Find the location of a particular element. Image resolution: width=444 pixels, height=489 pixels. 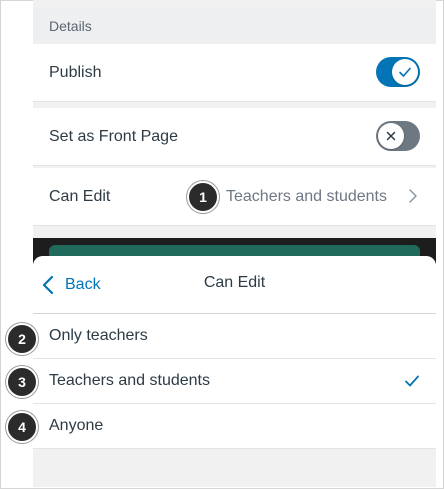

callout-4: 4 is located at coordinates (22, 427).